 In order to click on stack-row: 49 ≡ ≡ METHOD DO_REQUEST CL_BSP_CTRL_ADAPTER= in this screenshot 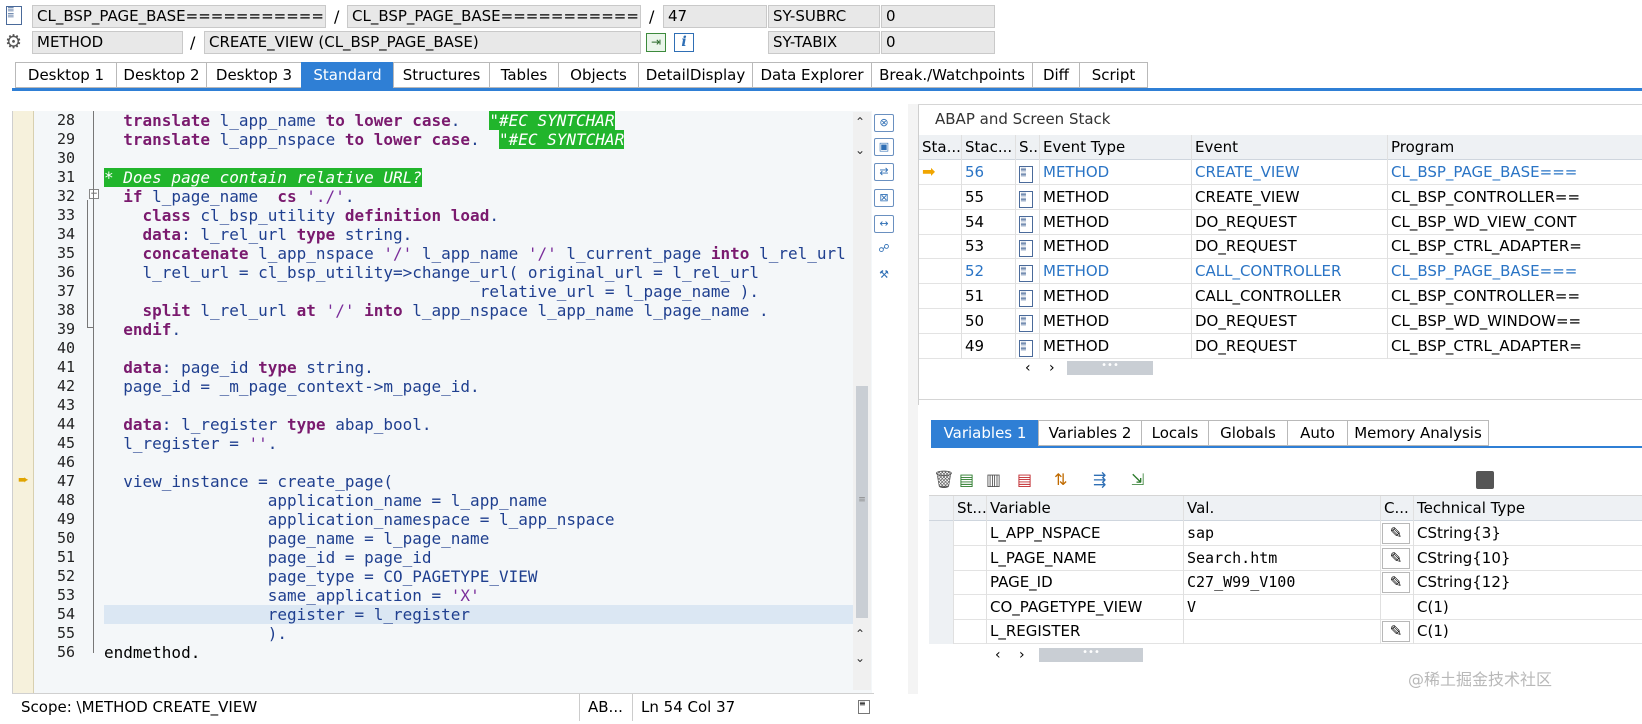, I will do `click(1280, 346)`.